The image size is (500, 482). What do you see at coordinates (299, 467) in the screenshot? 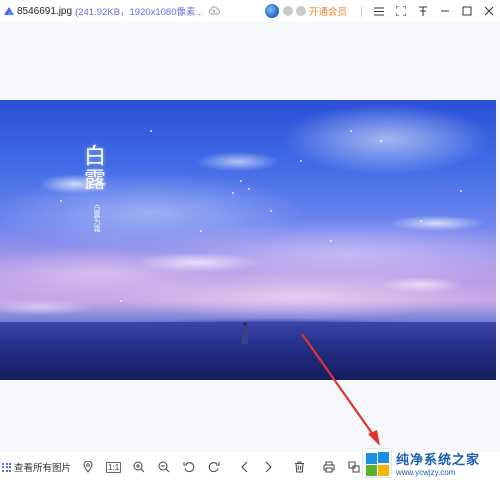
I see `delete-icon` at bounding box center [299, 467].